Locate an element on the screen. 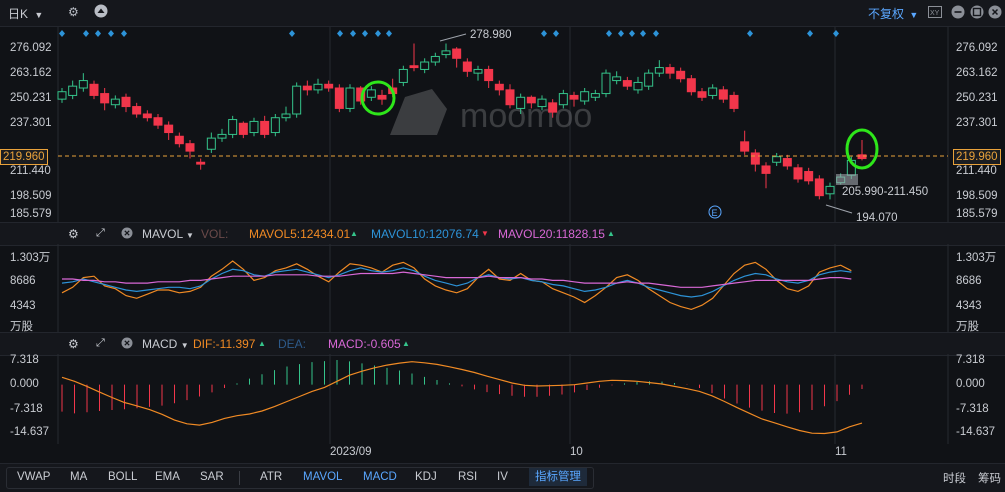  watermark-text: moomoo is located at coordinates (526, 116).